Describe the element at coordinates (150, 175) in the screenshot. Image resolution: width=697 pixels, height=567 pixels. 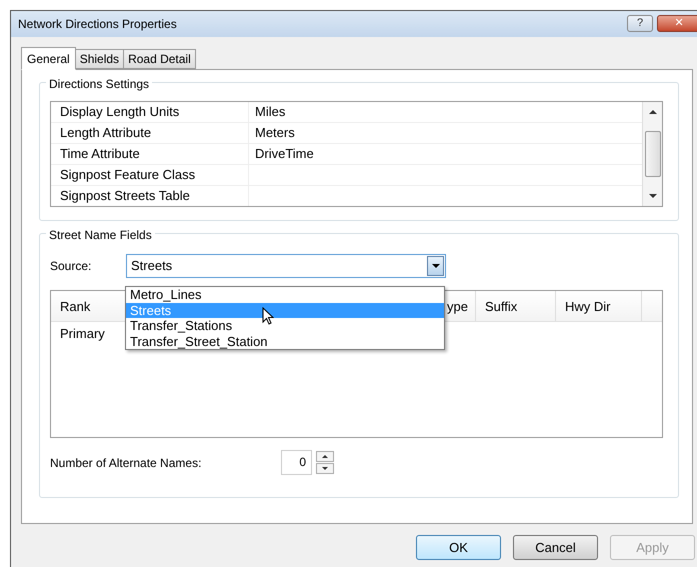
I see `property-name: Signpost Feature Class` at that location.